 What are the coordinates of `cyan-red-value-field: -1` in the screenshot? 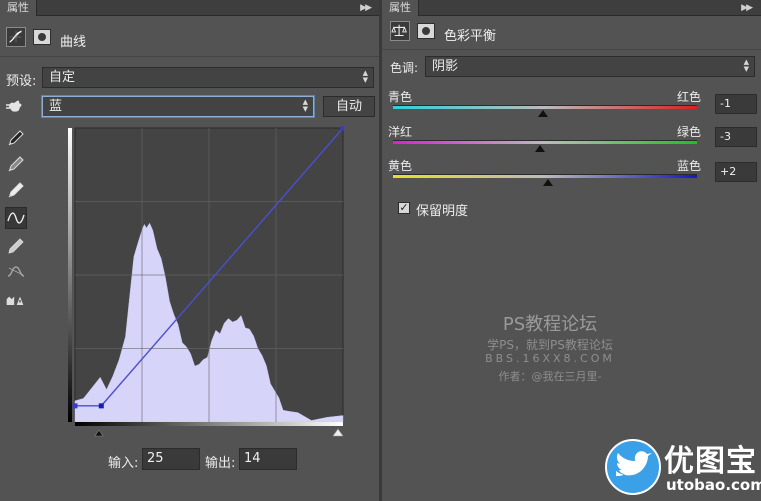 It's located at (736, 104).